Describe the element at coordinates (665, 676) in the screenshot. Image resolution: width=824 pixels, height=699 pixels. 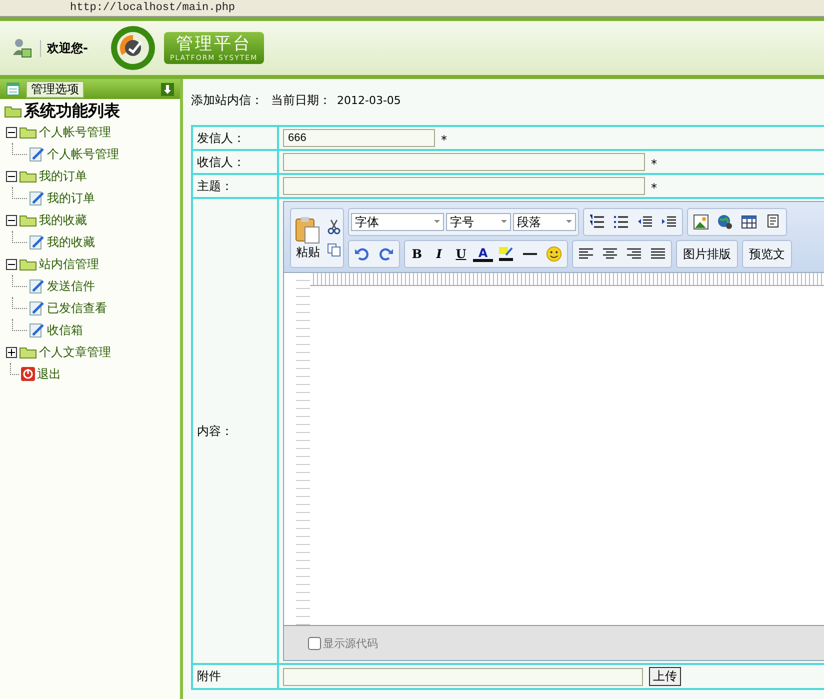
I see `upload-button: 上传` at that location.